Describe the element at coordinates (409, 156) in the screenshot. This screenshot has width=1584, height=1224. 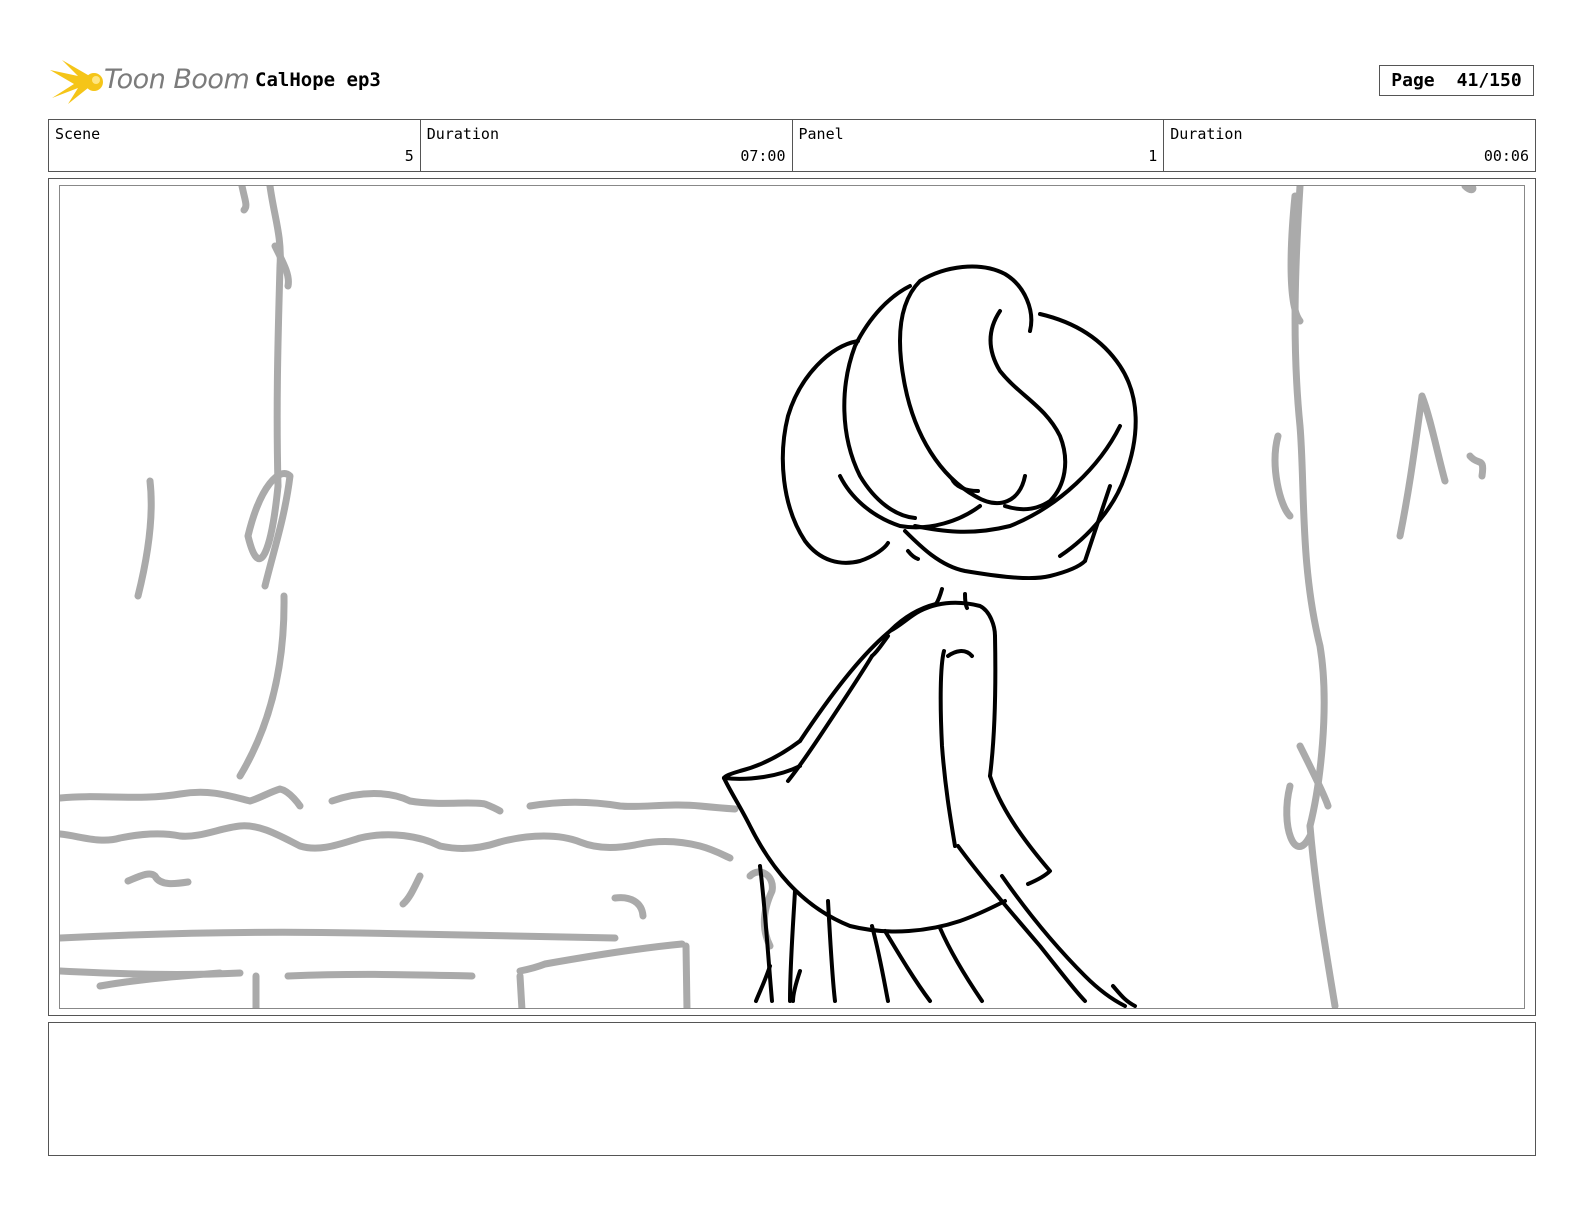
I see `scene-value: 5` at that location.